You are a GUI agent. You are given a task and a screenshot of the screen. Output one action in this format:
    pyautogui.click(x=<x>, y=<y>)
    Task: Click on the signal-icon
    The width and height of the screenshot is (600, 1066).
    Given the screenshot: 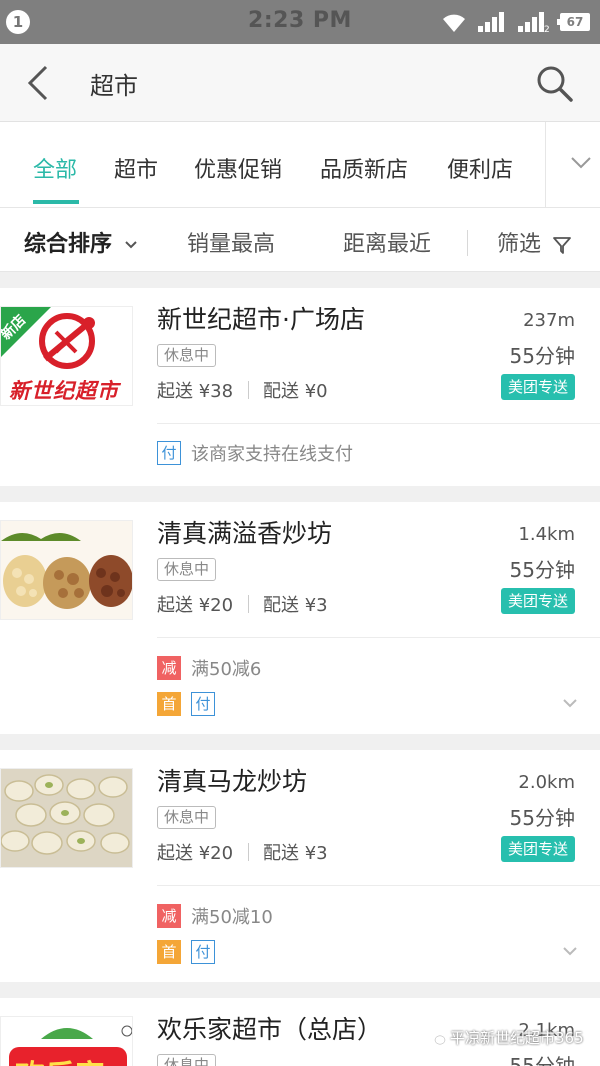 What is the action you would take?
    pyautogui.click(x=491, y=22)
    